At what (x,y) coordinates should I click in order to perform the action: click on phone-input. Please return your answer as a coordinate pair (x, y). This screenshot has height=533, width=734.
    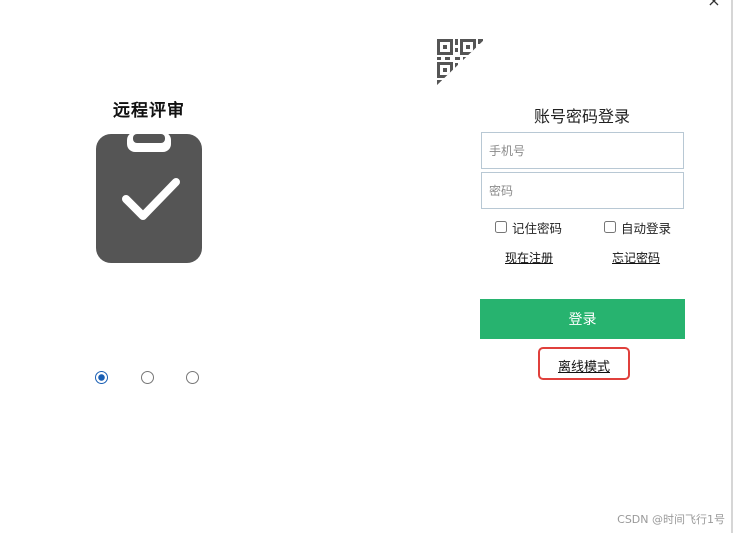
    Looking at the image, I should click on (582, 150).